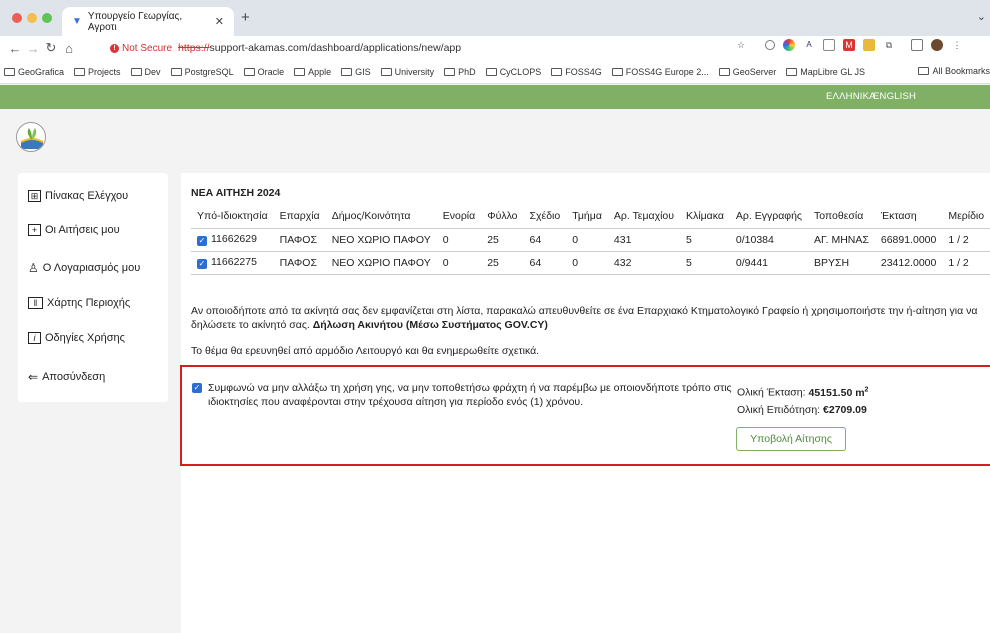 The width and height of the screenshot is (990, 633). What do you see at coordinates (829, 45) in the screenshot?
I see `page-extension-icon` at bounding box center [829, 45].